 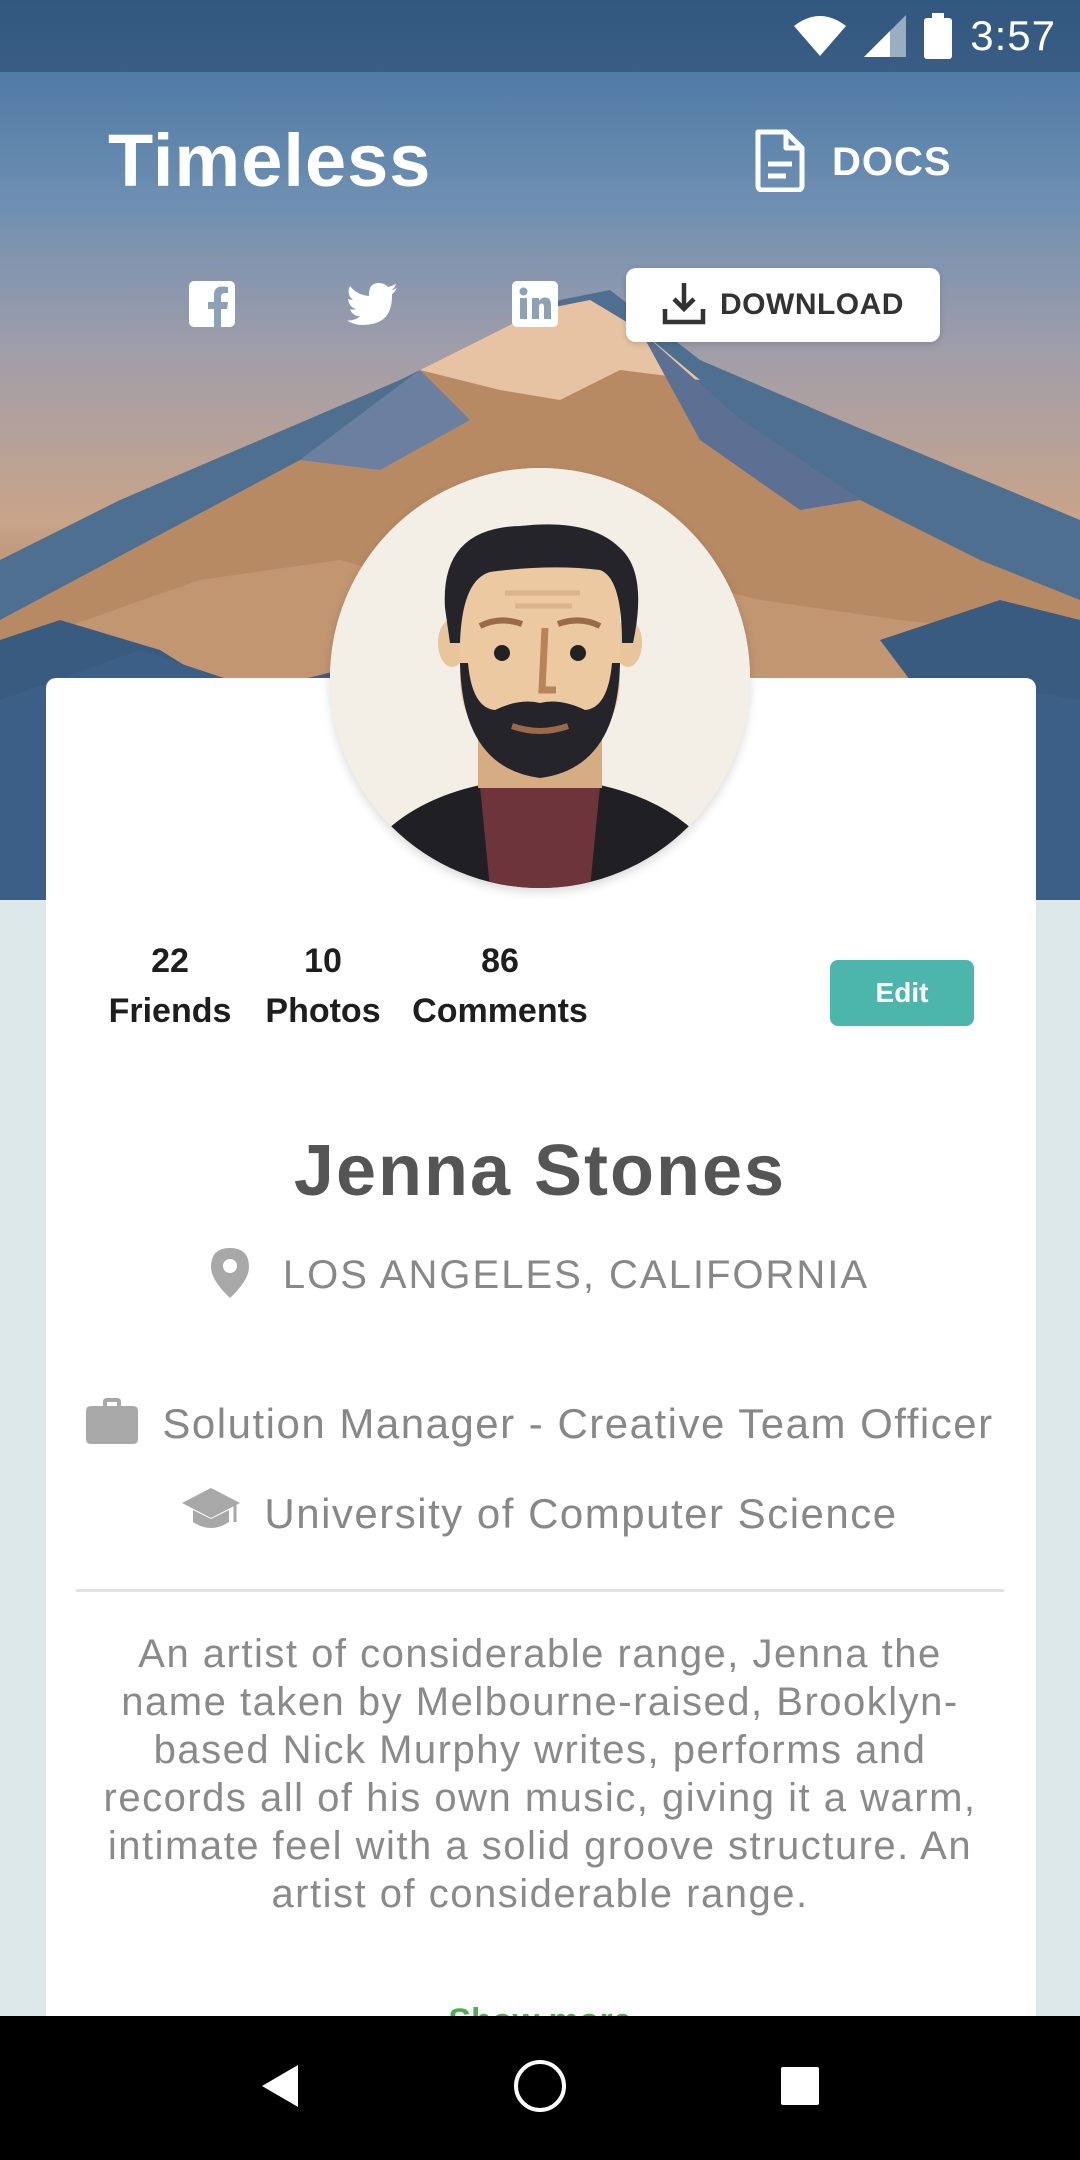 What do you see at coordinates (576, 1275) in the screenshot?
I see `location-text: LOS ANGELES, CALIFORNIA` at bounding box center [576, 1275].